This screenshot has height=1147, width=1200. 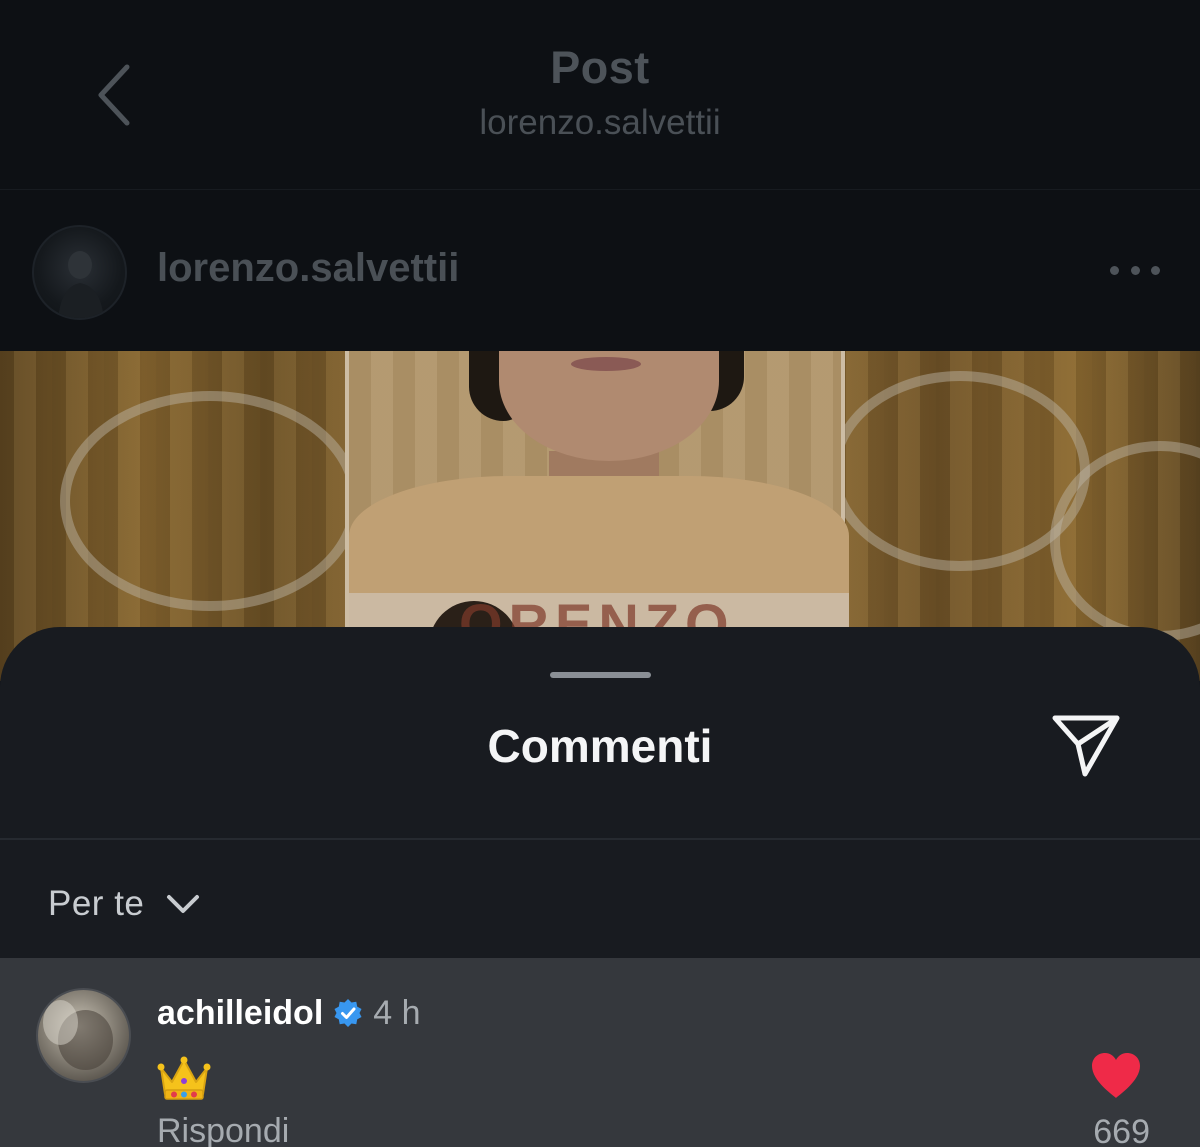 I want to click on post-header: lorenzo.salvettii, so click(x=600, y=270).